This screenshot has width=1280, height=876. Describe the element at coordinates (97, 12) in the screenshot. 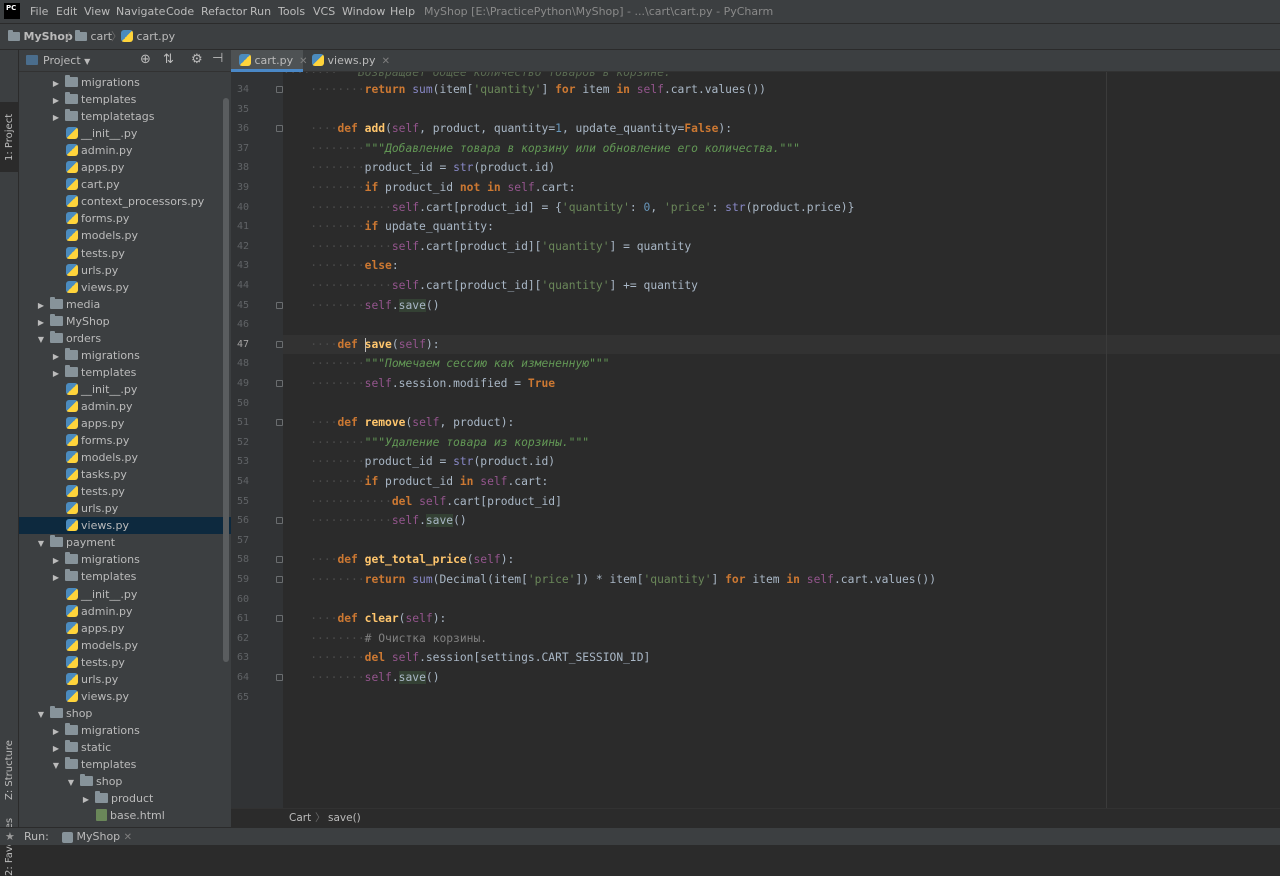

I see `menu-view: View` at that location.